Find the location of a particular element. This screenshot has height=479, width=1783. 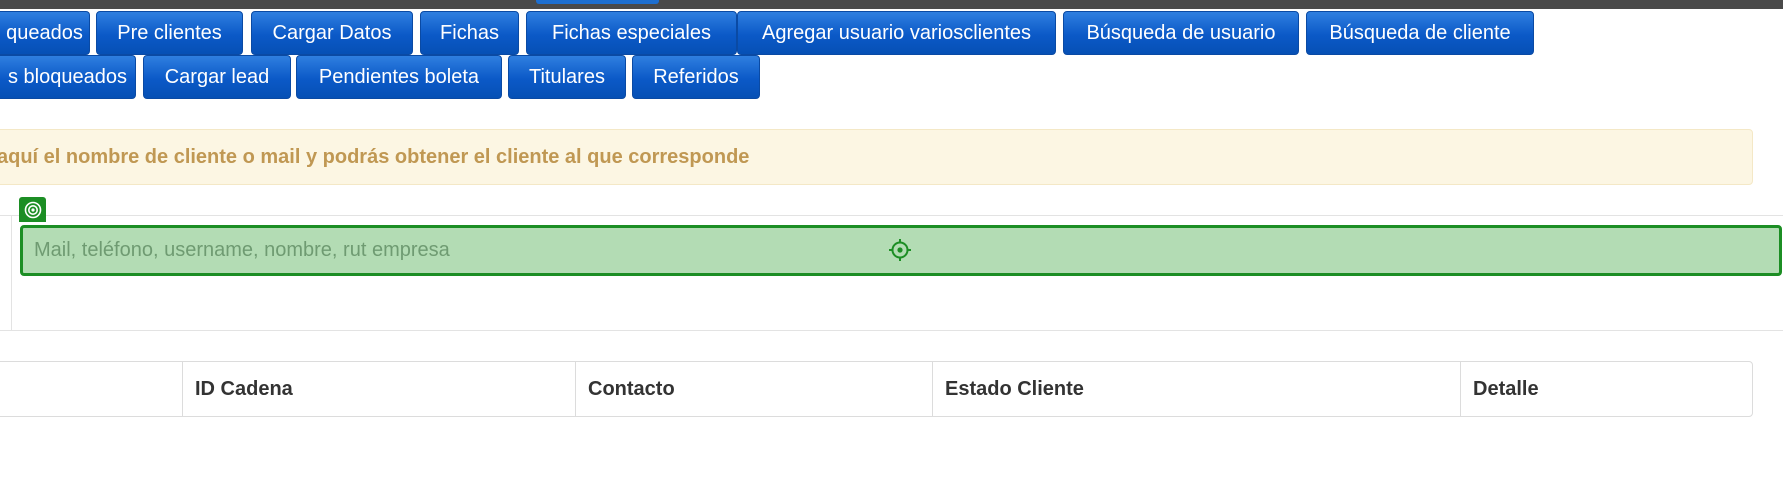

table-header-id-cadena: ID Cadena is located at coordinates (378, 389).